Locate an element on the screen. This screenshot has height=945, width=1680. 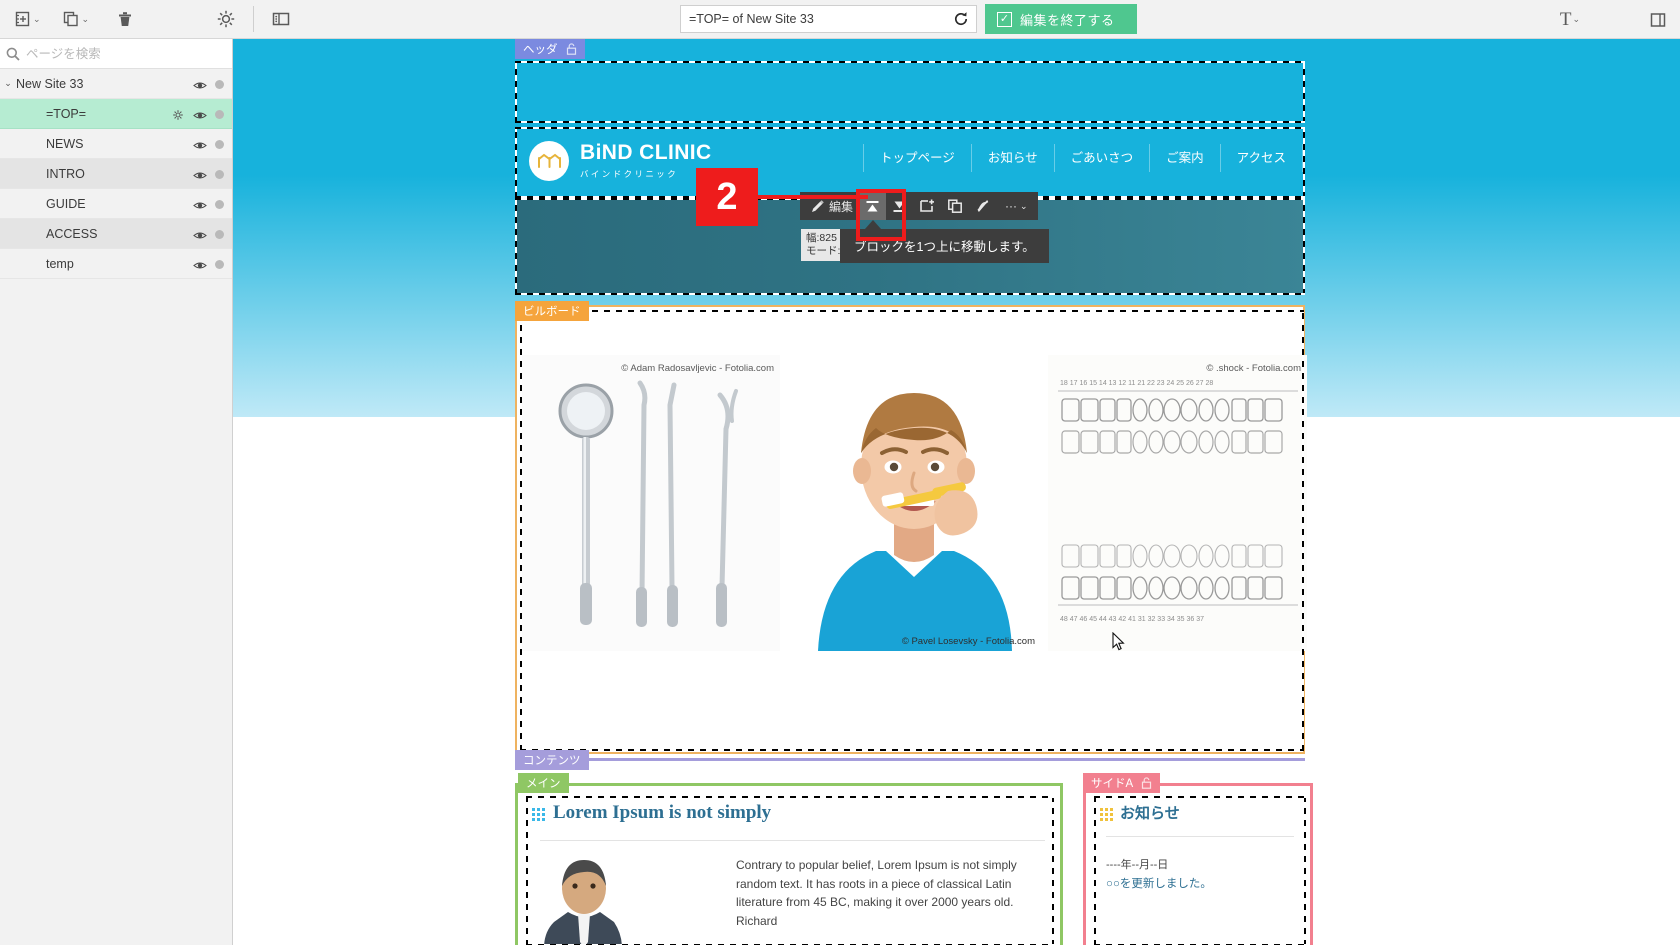
text-type-icon: T is located at coordinates (1565, 19).